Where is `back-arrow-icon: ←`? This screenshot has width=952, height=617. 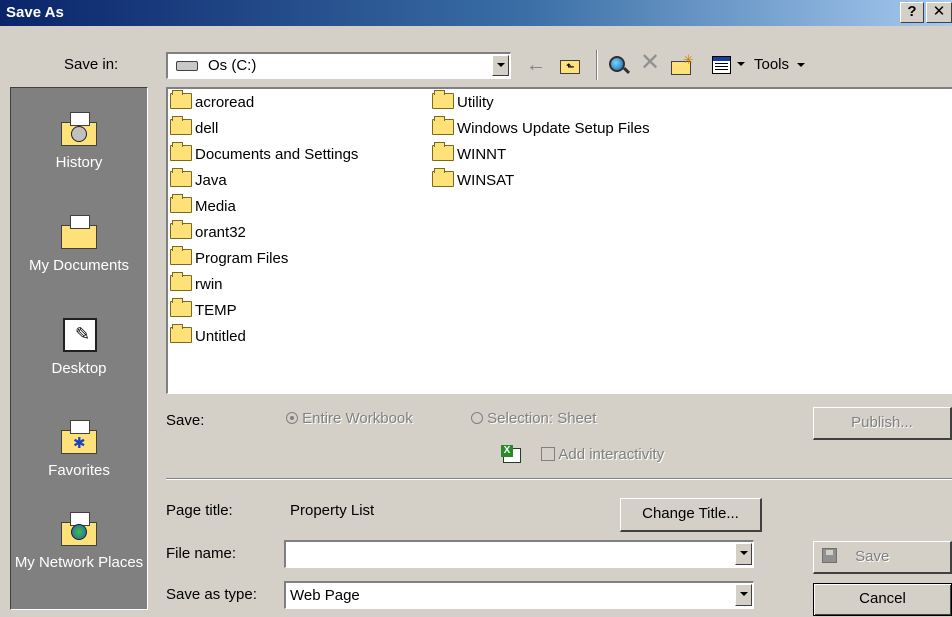 back-arrow-icon: ← is located at coordinates (536, 65).